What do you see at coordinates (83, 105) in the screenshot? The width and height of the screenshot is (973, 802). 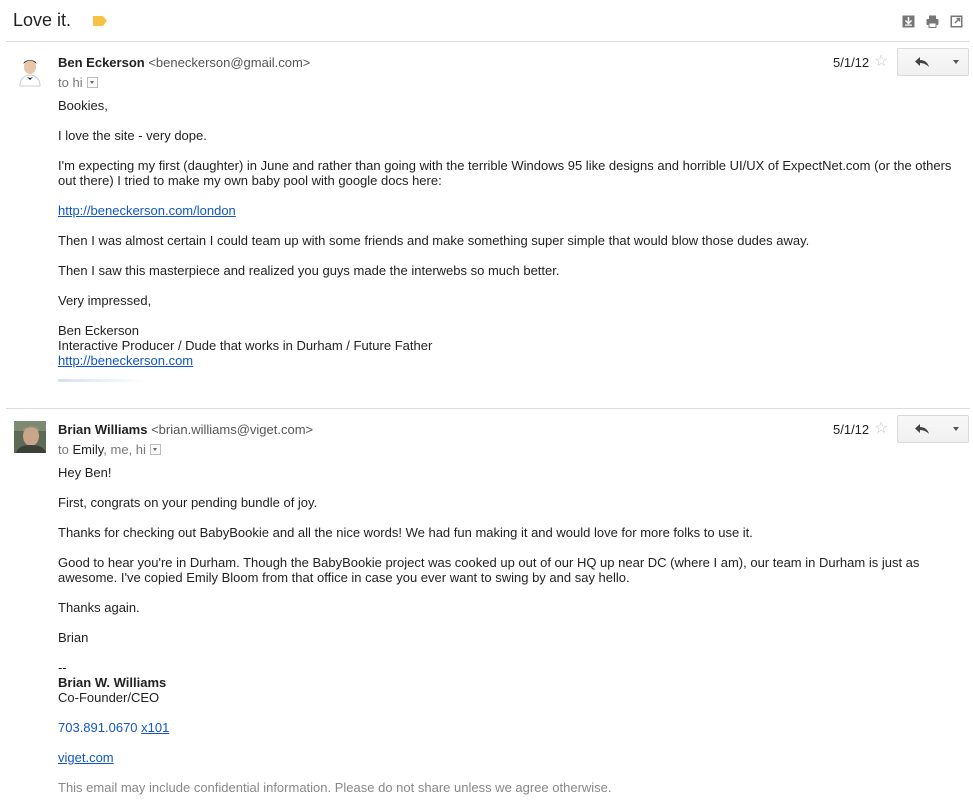 I see `body-greeting: Bookies,` at bounding box center [83, 105].